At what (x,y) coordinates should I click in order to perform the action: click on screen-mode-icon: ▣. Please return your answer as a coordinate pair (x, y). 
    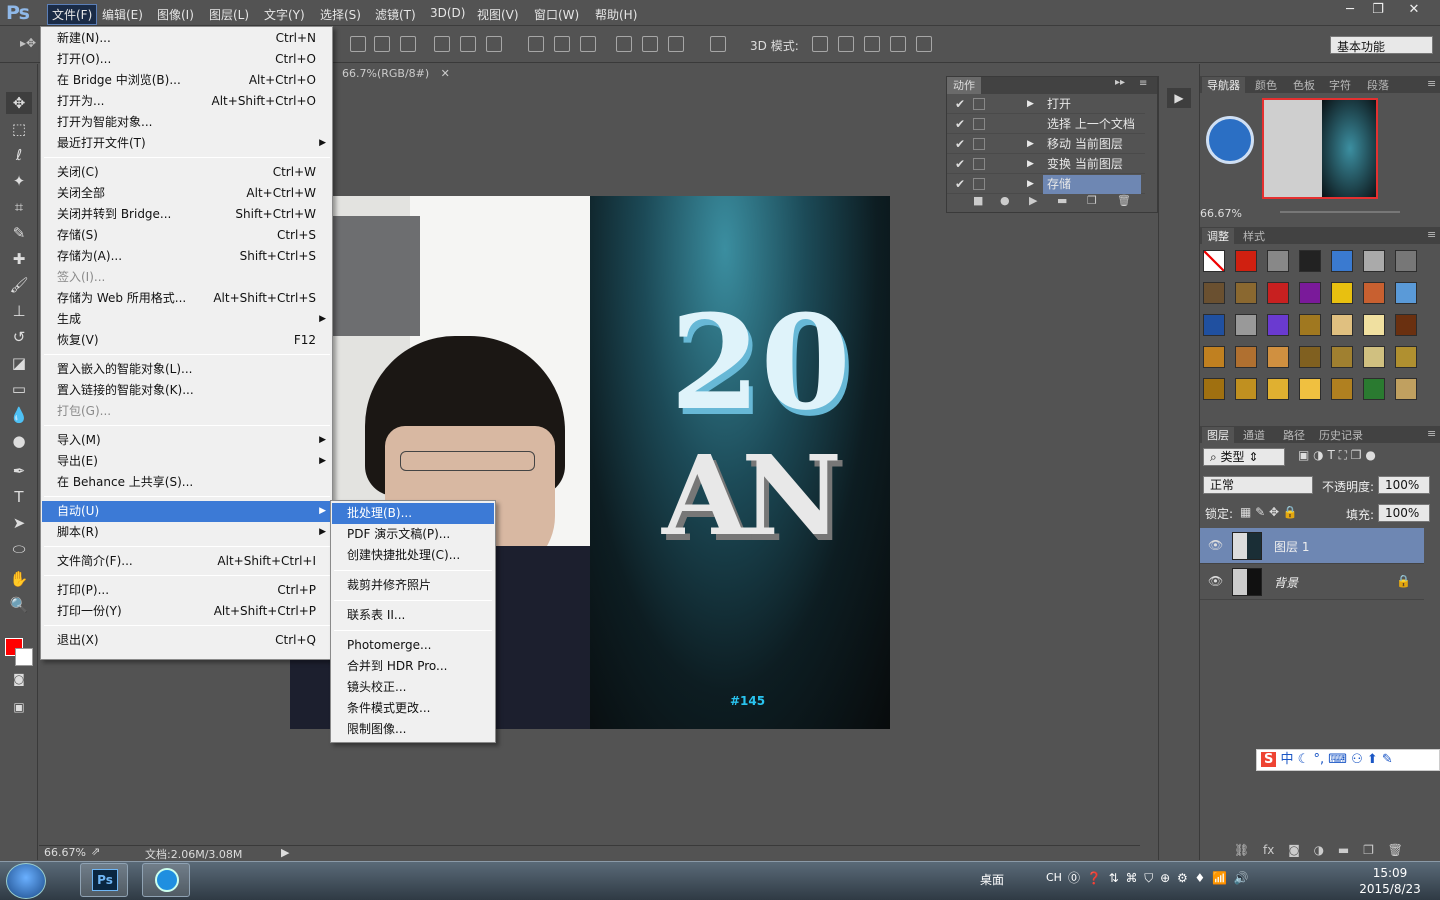
    Looking at the image, I should click on (19, 707).